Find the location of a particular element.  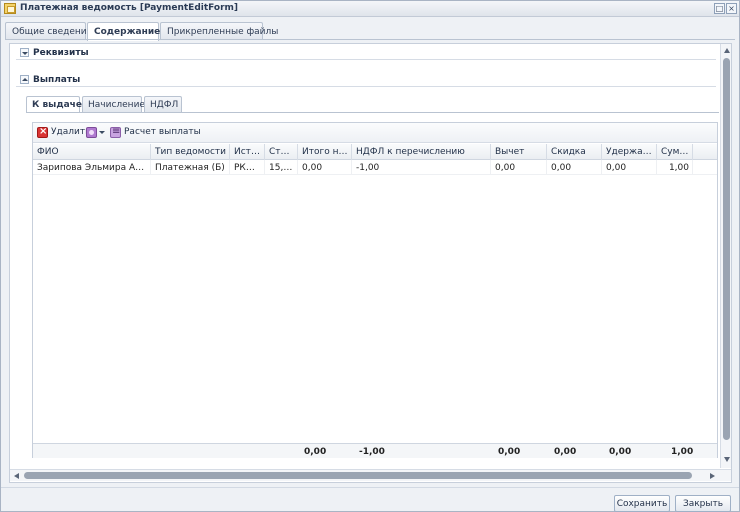

close-icon: × is located at coordinates (731, 8).